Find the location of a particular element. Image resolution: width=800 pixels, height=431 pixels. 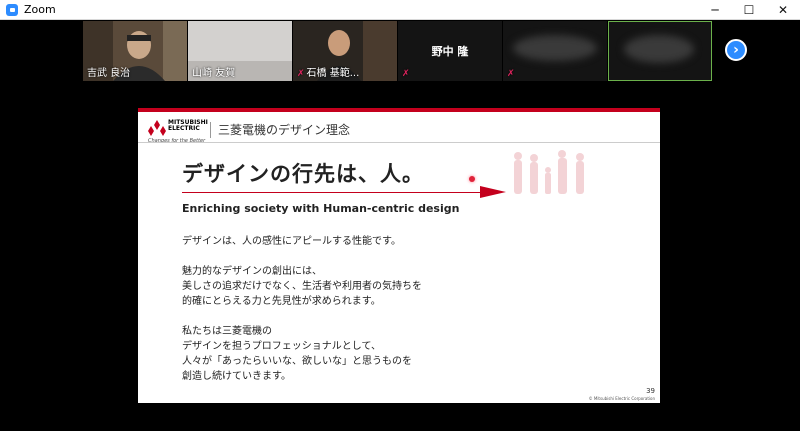

header-rule is located at coordinates (399, 142).